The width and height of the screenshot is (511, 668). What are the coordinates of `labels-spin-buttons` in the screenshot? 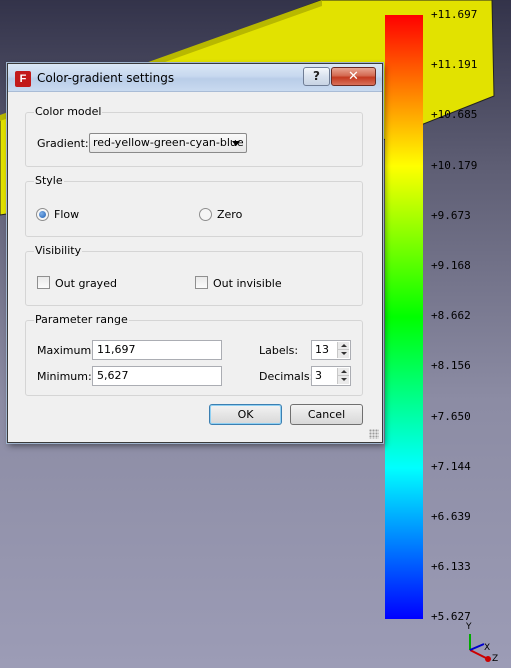 It's located at (343, 350).